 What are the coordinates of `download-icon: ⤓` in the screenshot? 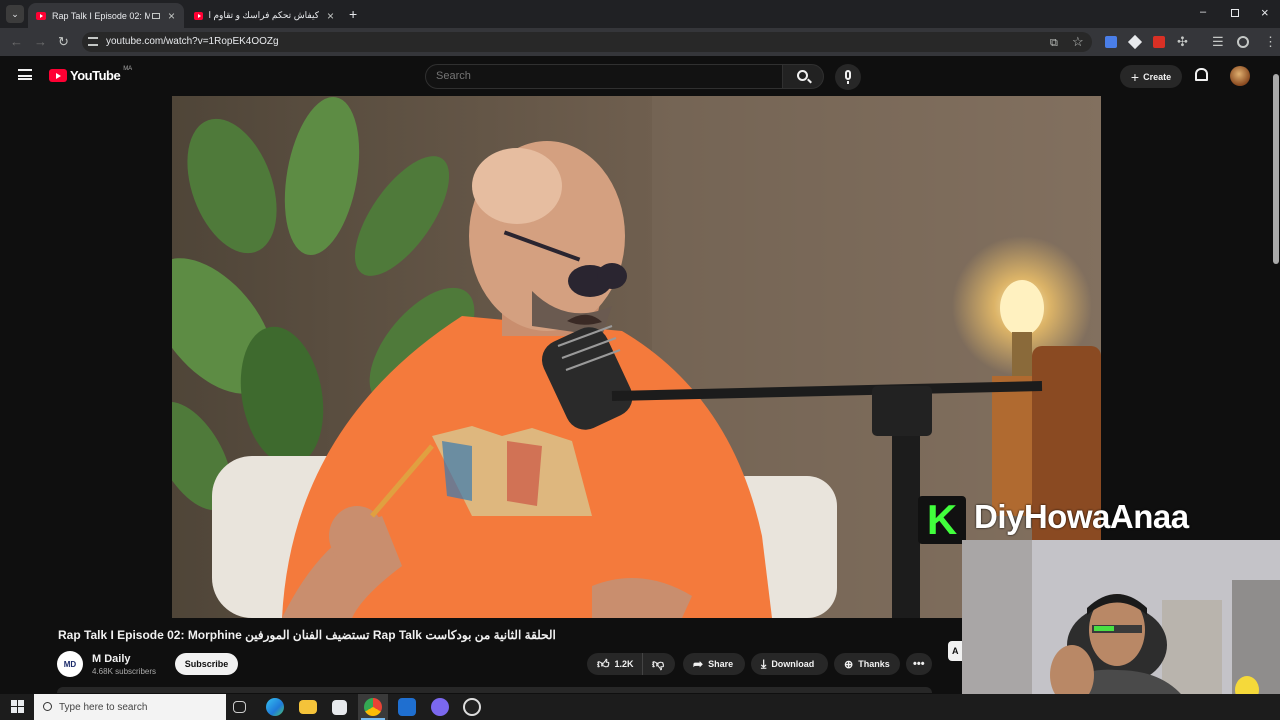 It's located at (764, 663).